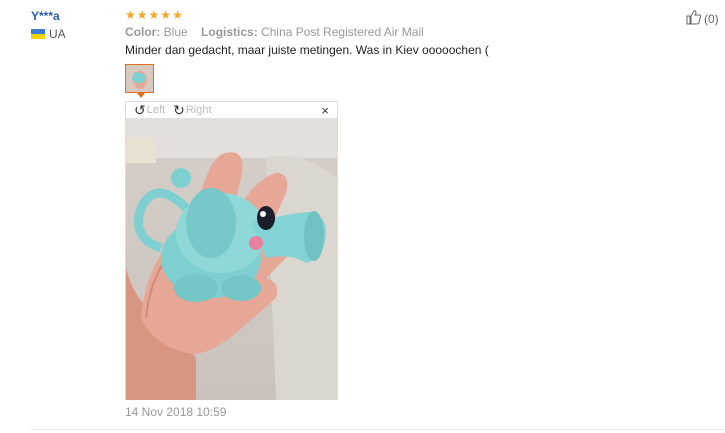  I want to click on star-rating: ★ ★ ★ ★ ★, so click(154, 15).